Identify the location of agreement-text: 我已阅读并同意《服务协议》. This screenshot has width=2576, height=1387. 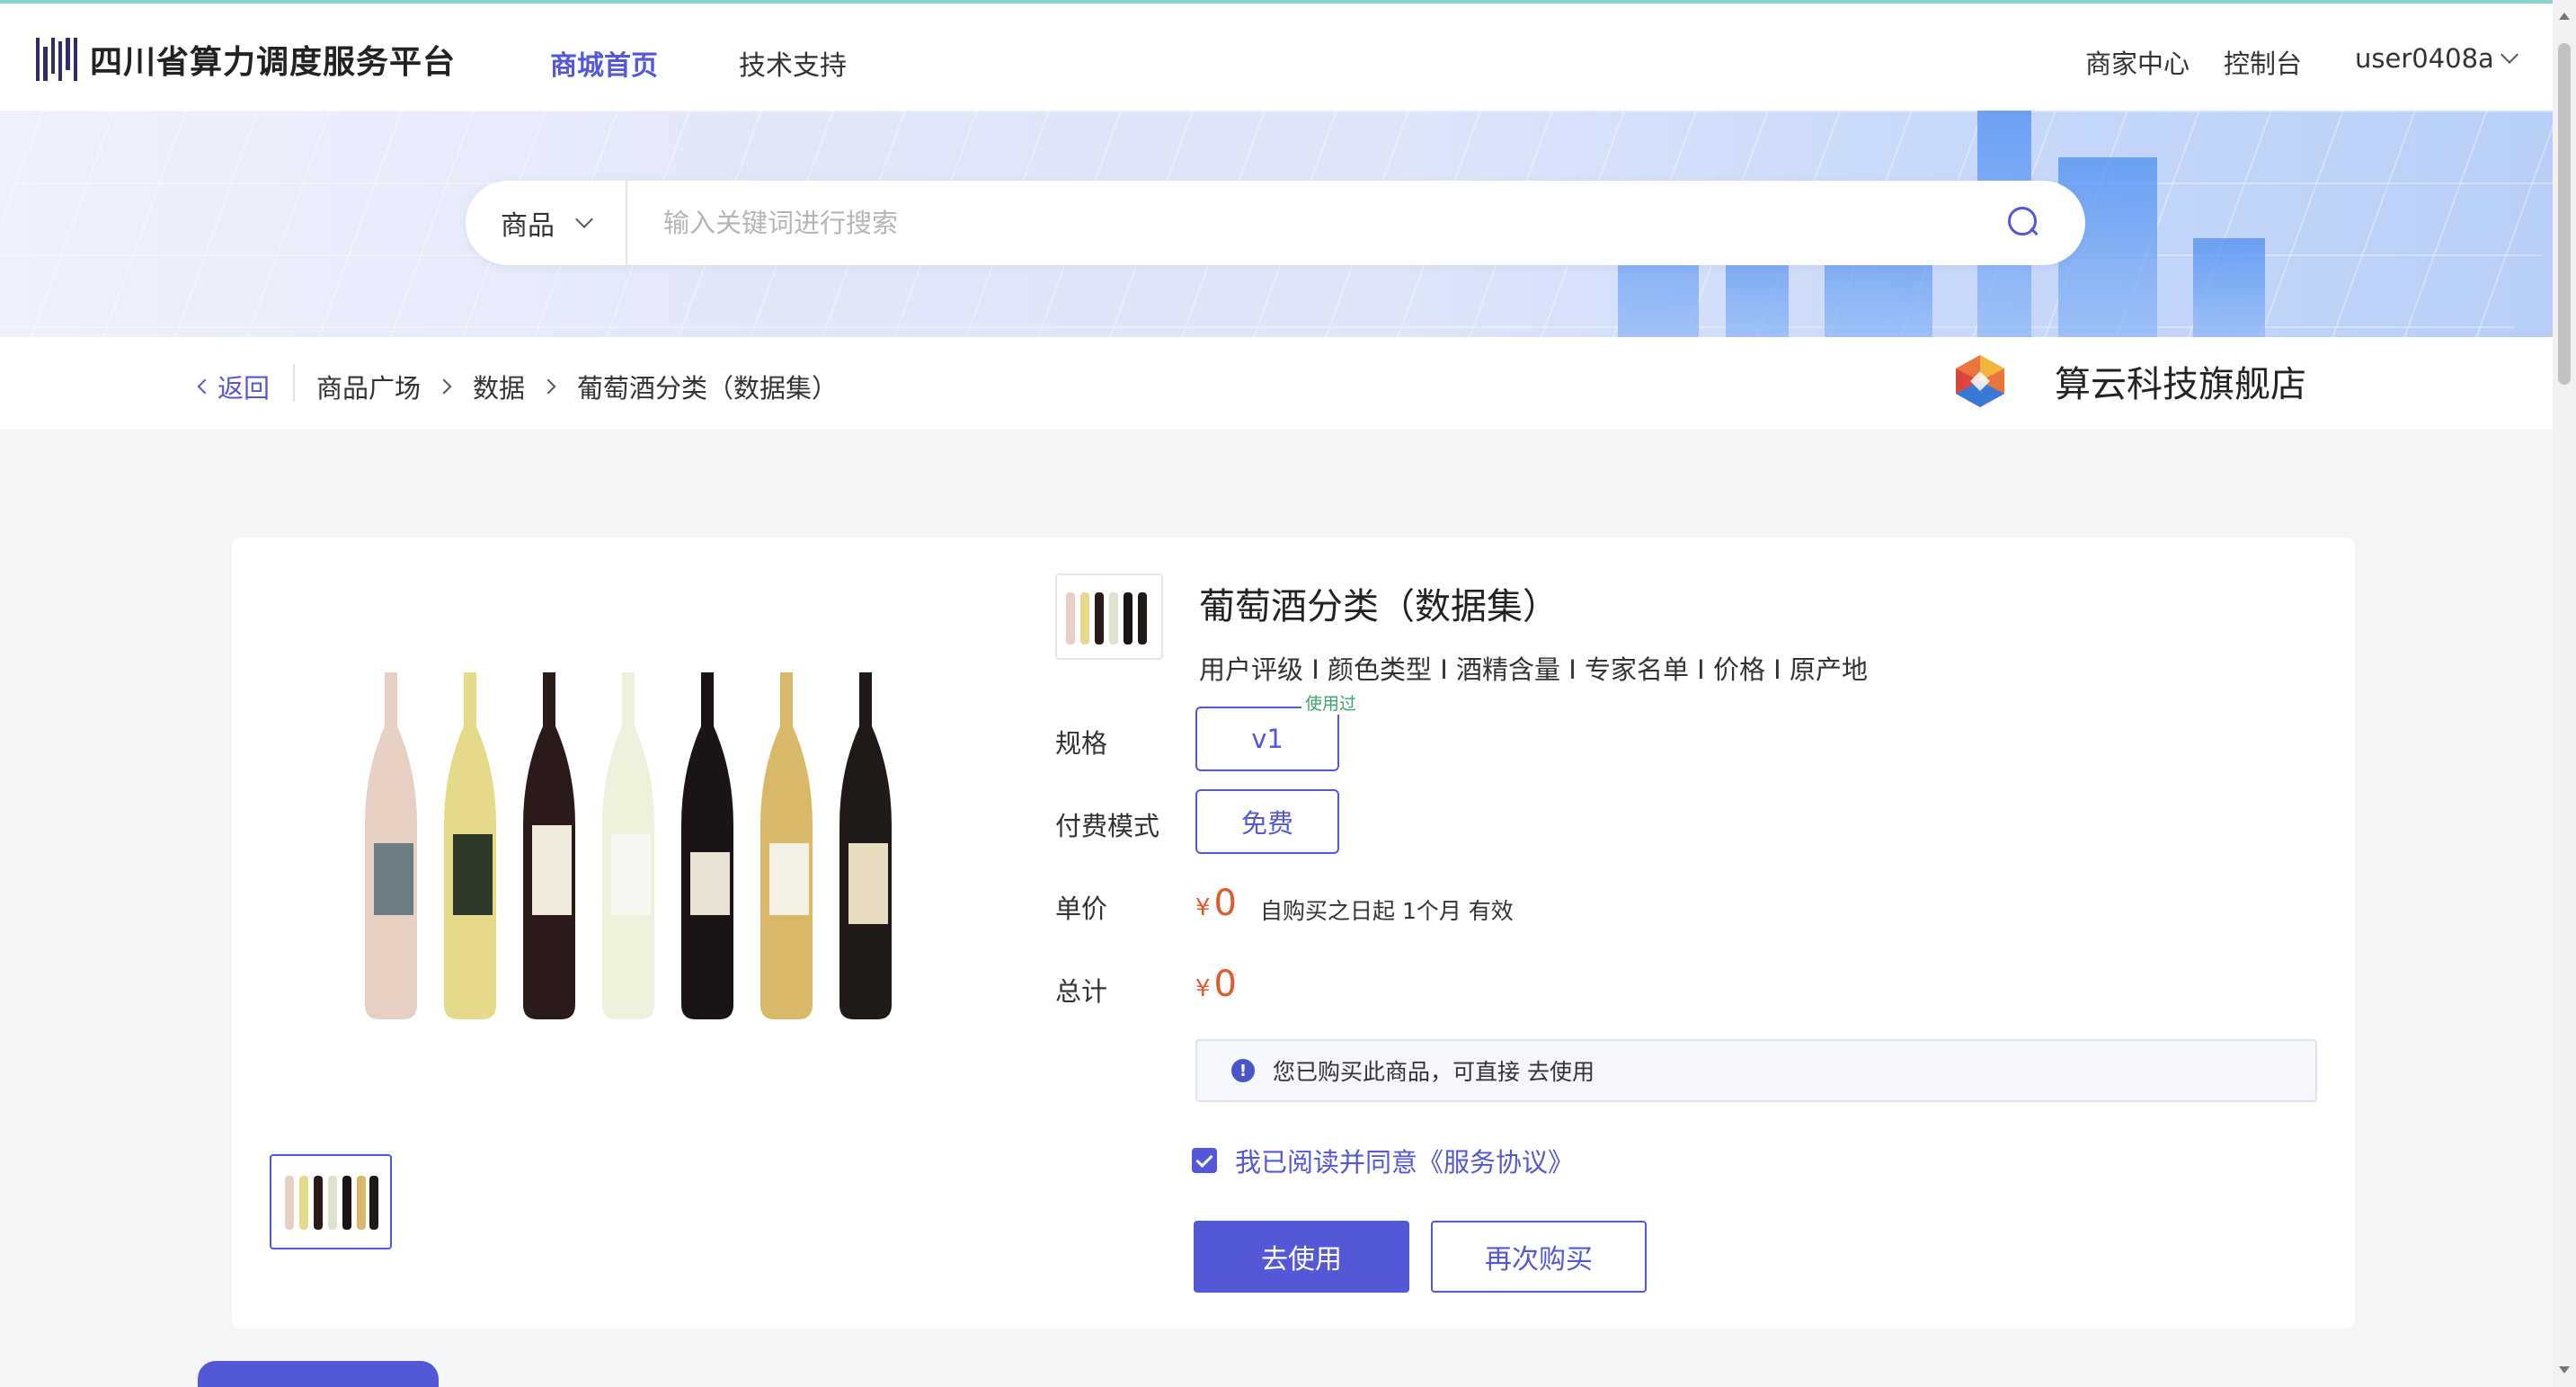
(1404, 1161).